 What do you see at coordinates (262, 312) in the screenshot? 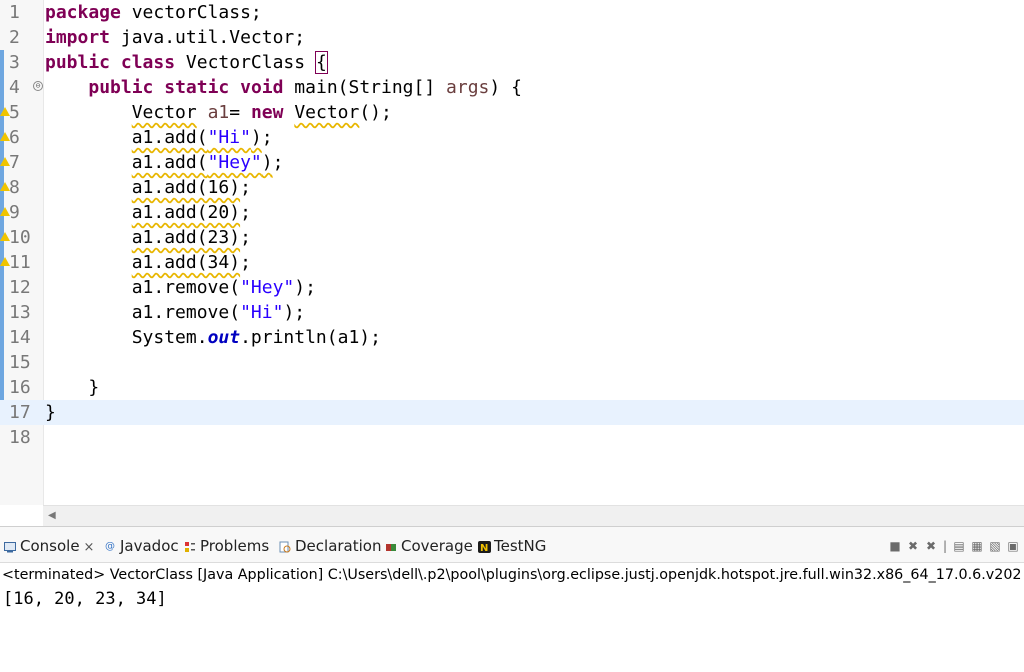
I see `code-token: "Hi"` at bounding box center [262, 312].